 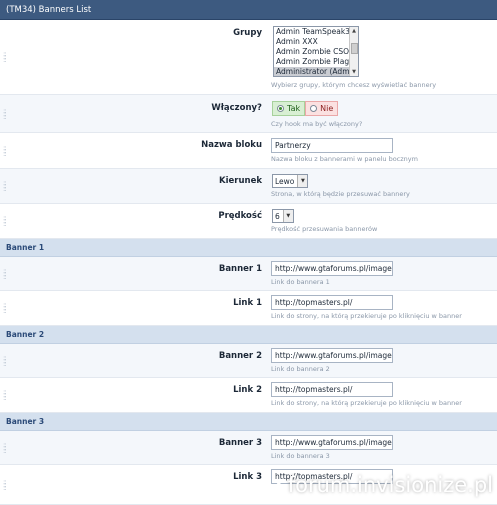 I want to click on kierunek-select: Lewo ▼, so click(x=290, y=181).